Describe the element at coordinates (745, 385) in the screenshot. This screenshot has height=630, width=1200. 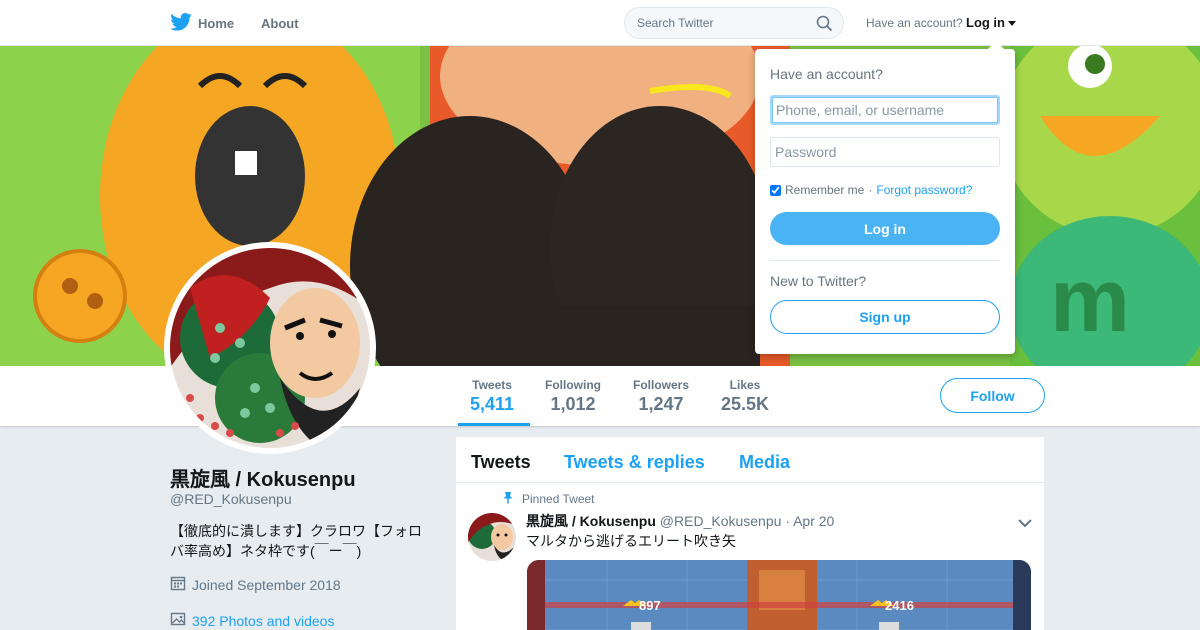
I see `stat-label: Likes` at that location.